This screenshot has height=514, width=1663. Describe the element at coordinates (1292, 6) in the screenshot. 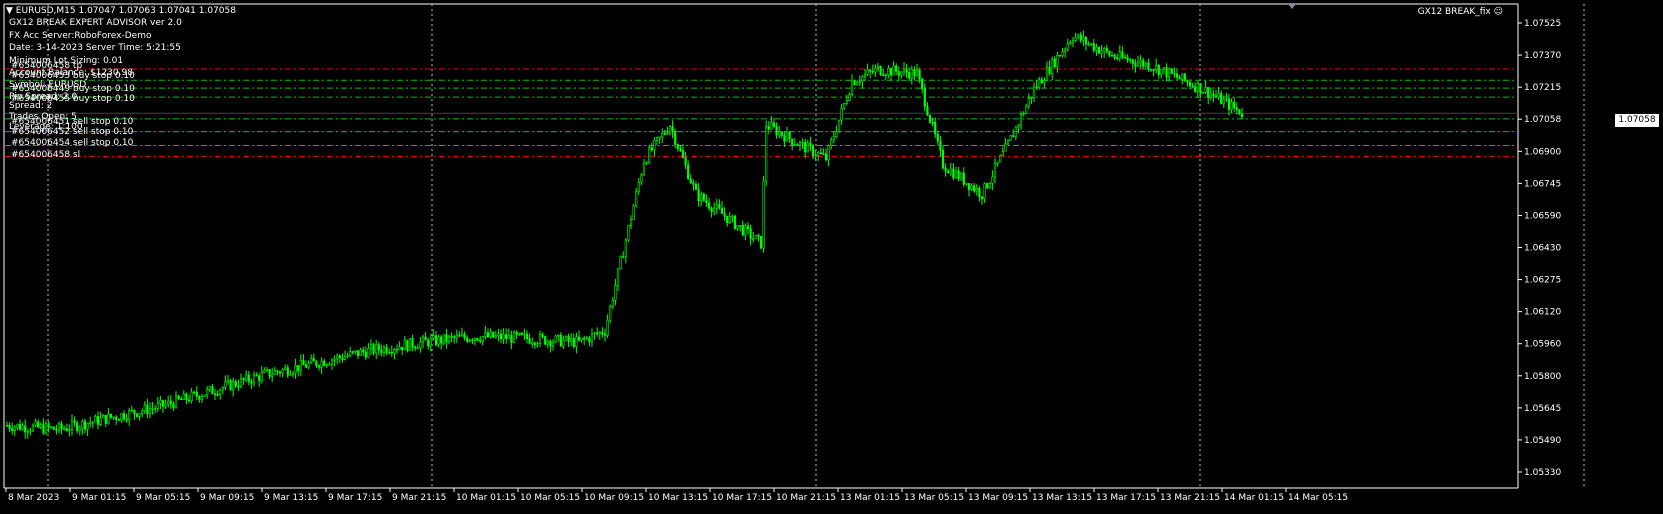

I see `chart-shift-marker-icon` at that location.